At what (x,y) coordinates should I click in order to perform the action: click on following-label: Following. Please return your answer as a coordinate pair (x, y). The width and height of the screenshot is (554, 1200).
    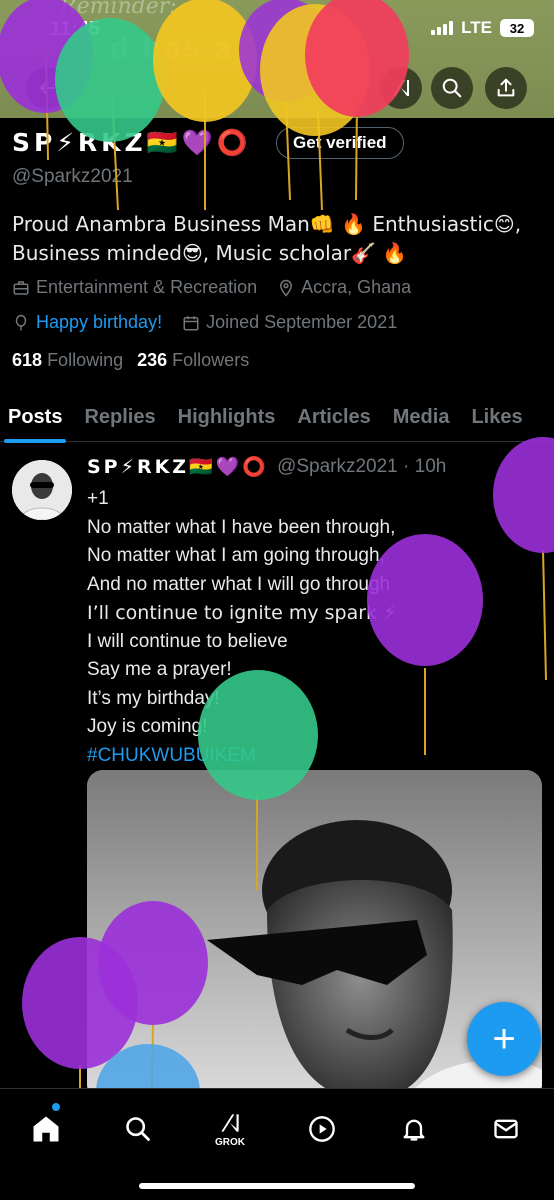
    Looking at the image, I should click on (85, 360).